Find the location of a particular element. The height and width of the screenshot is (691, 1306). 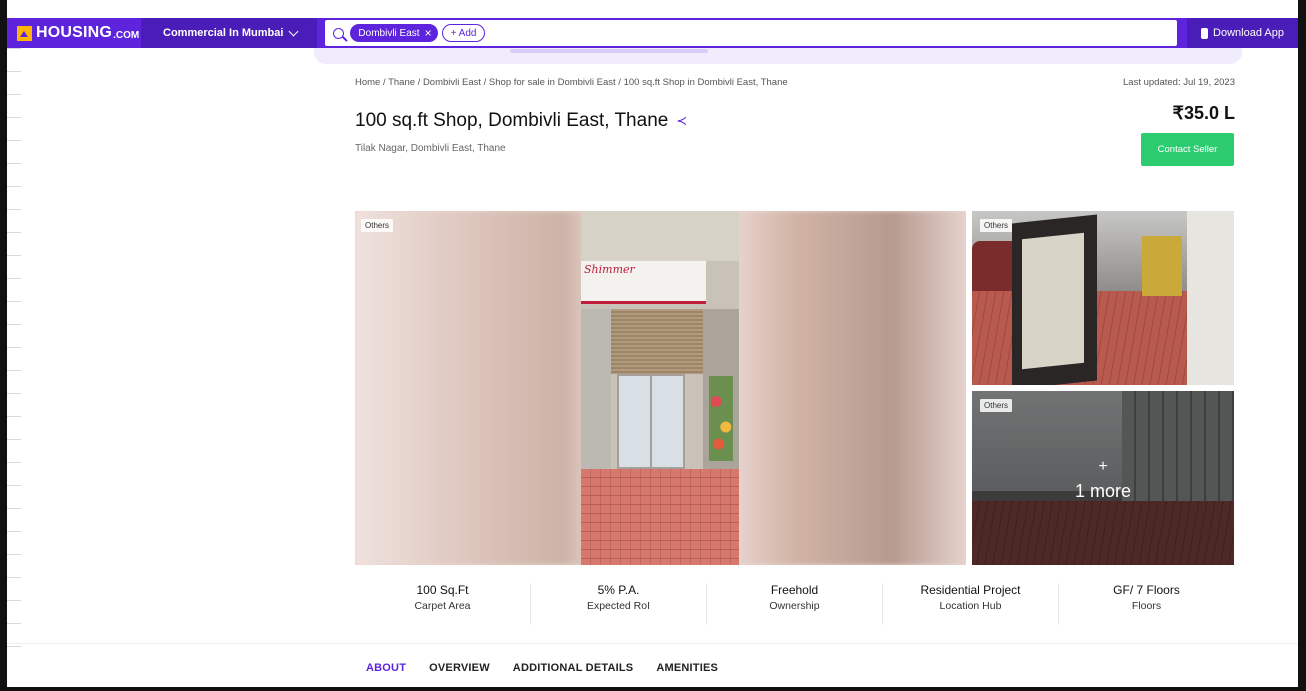

search-chip-locality: Dombivli East × is located at coordinates (394, 33).